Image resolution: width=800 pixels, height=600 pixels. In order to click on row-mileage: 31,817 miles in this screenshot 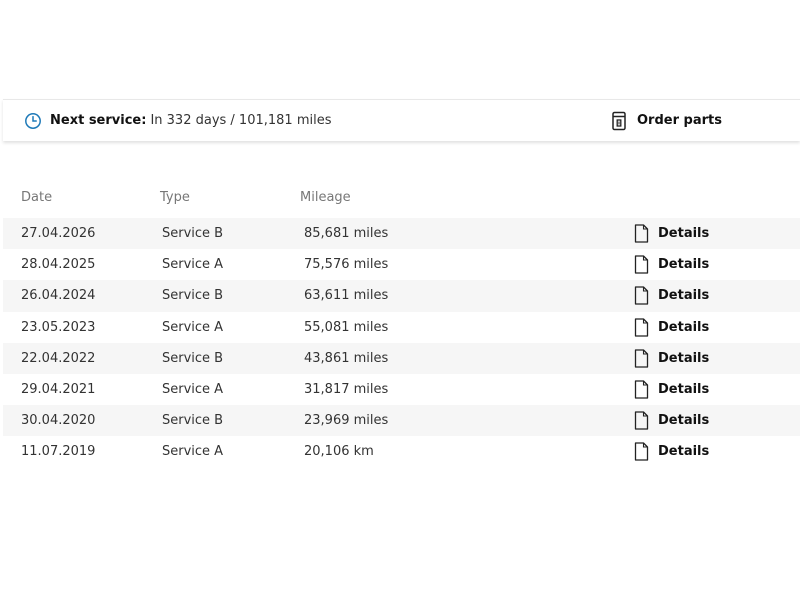, I will do `click(346, 389)`.